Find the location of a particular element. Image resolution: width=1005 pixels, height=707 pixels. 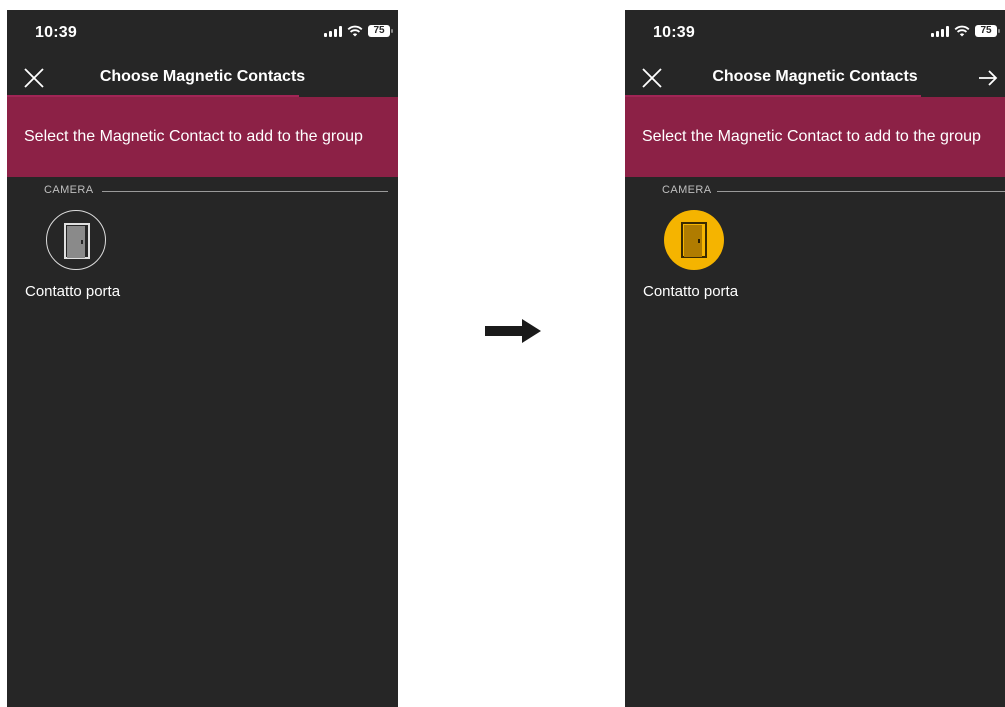

device-item-door-contact-selected: Contatto porta is located at coordinates (700, 250).